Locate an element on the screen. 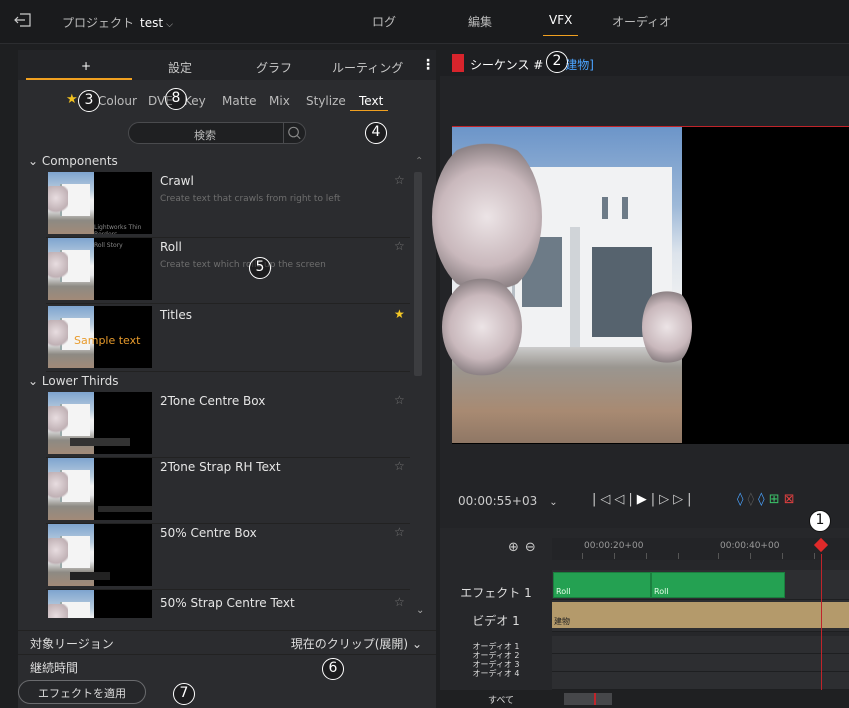 The width and height of the screenshot is (849, 708). video-clip: 建物 is located at coordinates (700, 615).